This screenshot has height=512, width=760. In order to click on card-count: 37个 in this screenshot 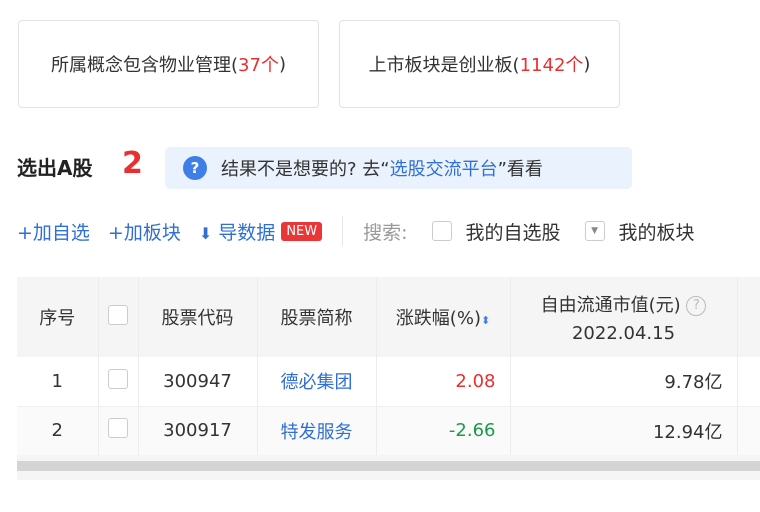, I will do `click(258, 65)`.